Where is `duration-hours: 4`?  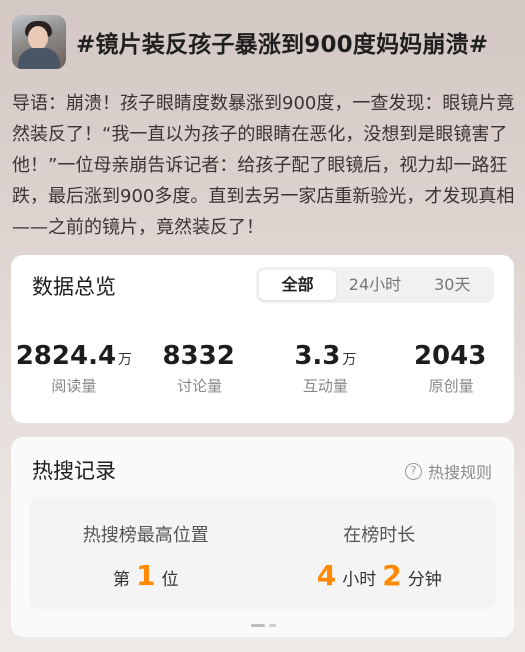
duration-hours: 4 is located at coordinates (326, 575).